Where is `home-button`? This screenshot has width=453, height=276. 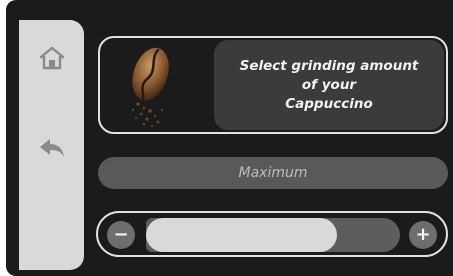
home-button is located at coordinates (52, 58).